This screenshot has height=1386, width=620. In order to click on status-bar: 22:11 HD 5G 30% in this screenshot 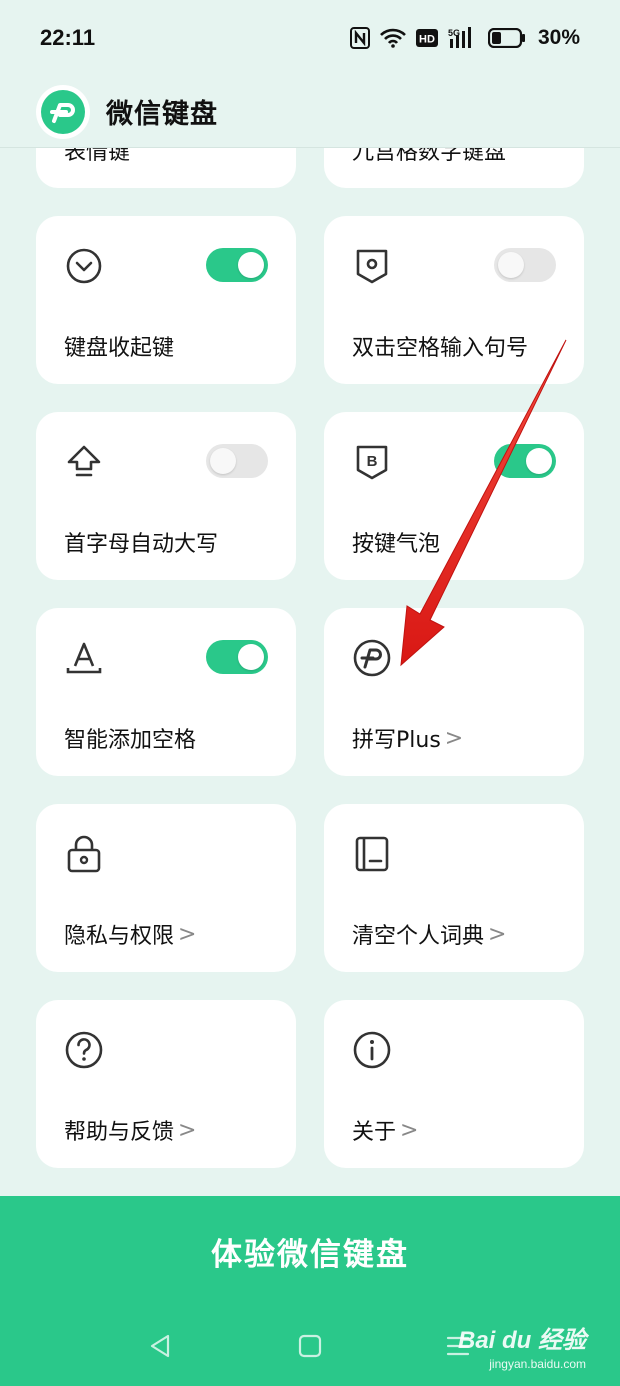, I will do `click(310, 38)`.